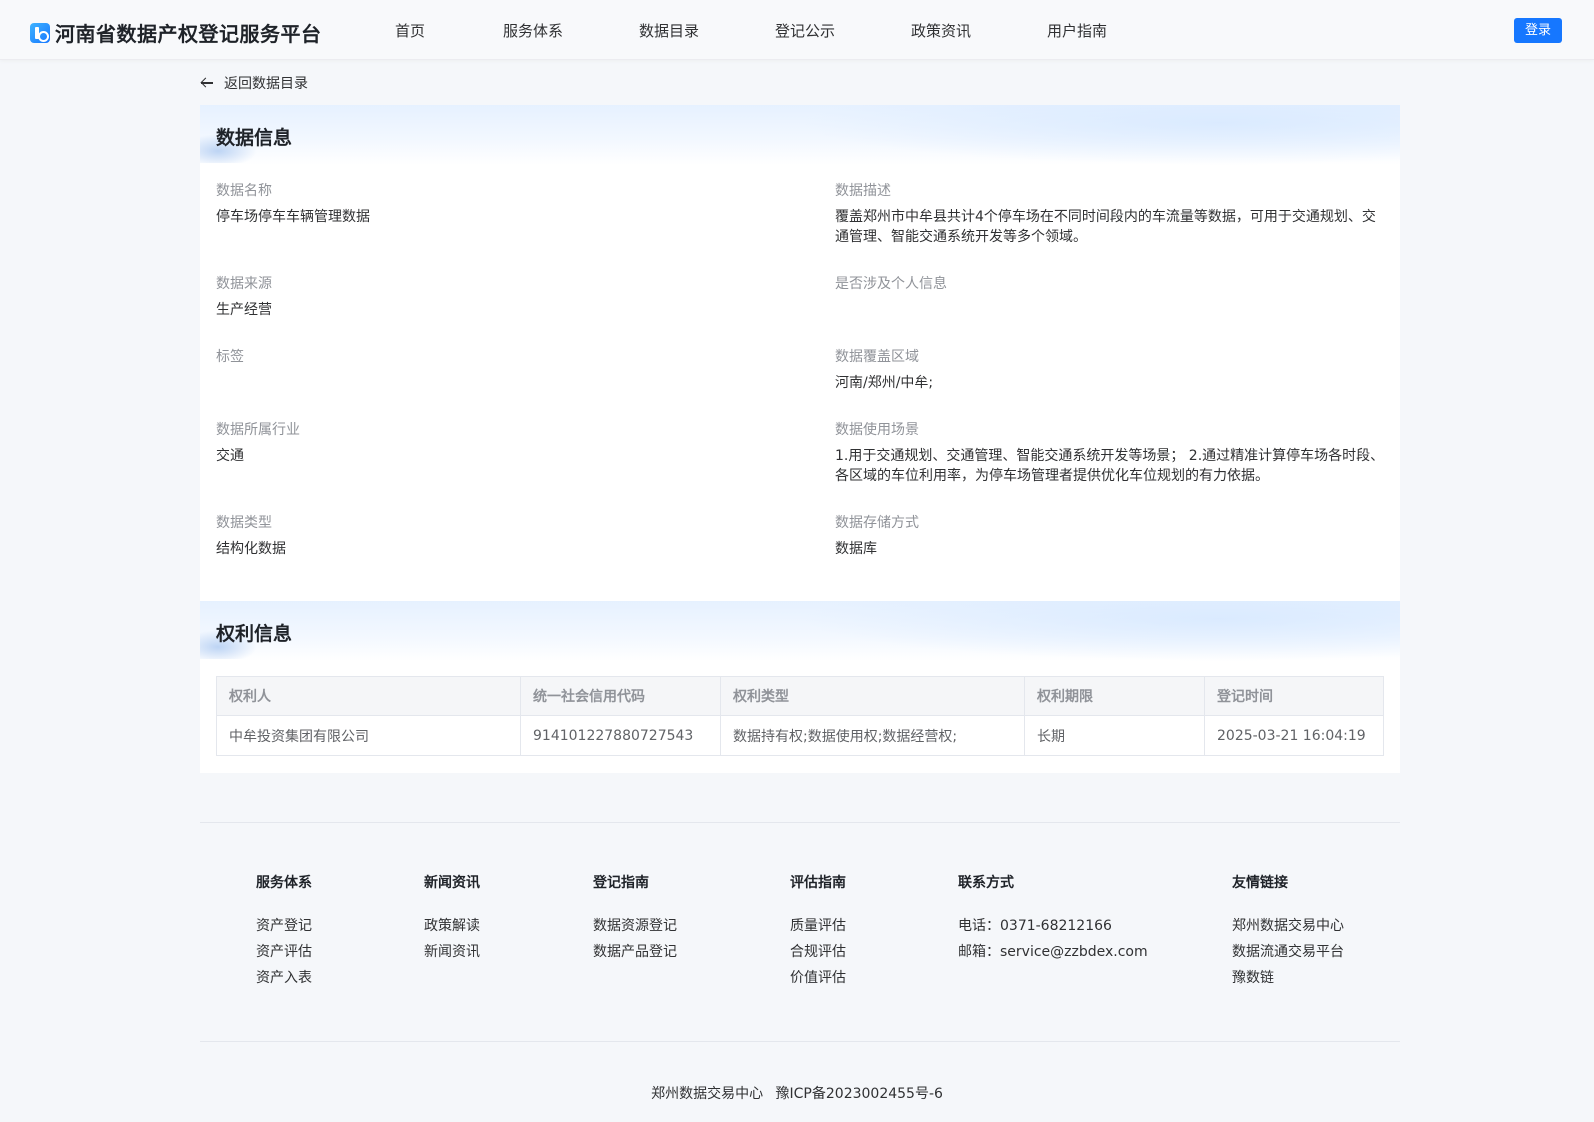 Image resolution: width=1594 pixels, height=1122 pixels. What do you see at coordinates (707, 1094) in the screenshot?
I see `org-name: 郑州数据交易中心` at bounding box center [707, 1094].